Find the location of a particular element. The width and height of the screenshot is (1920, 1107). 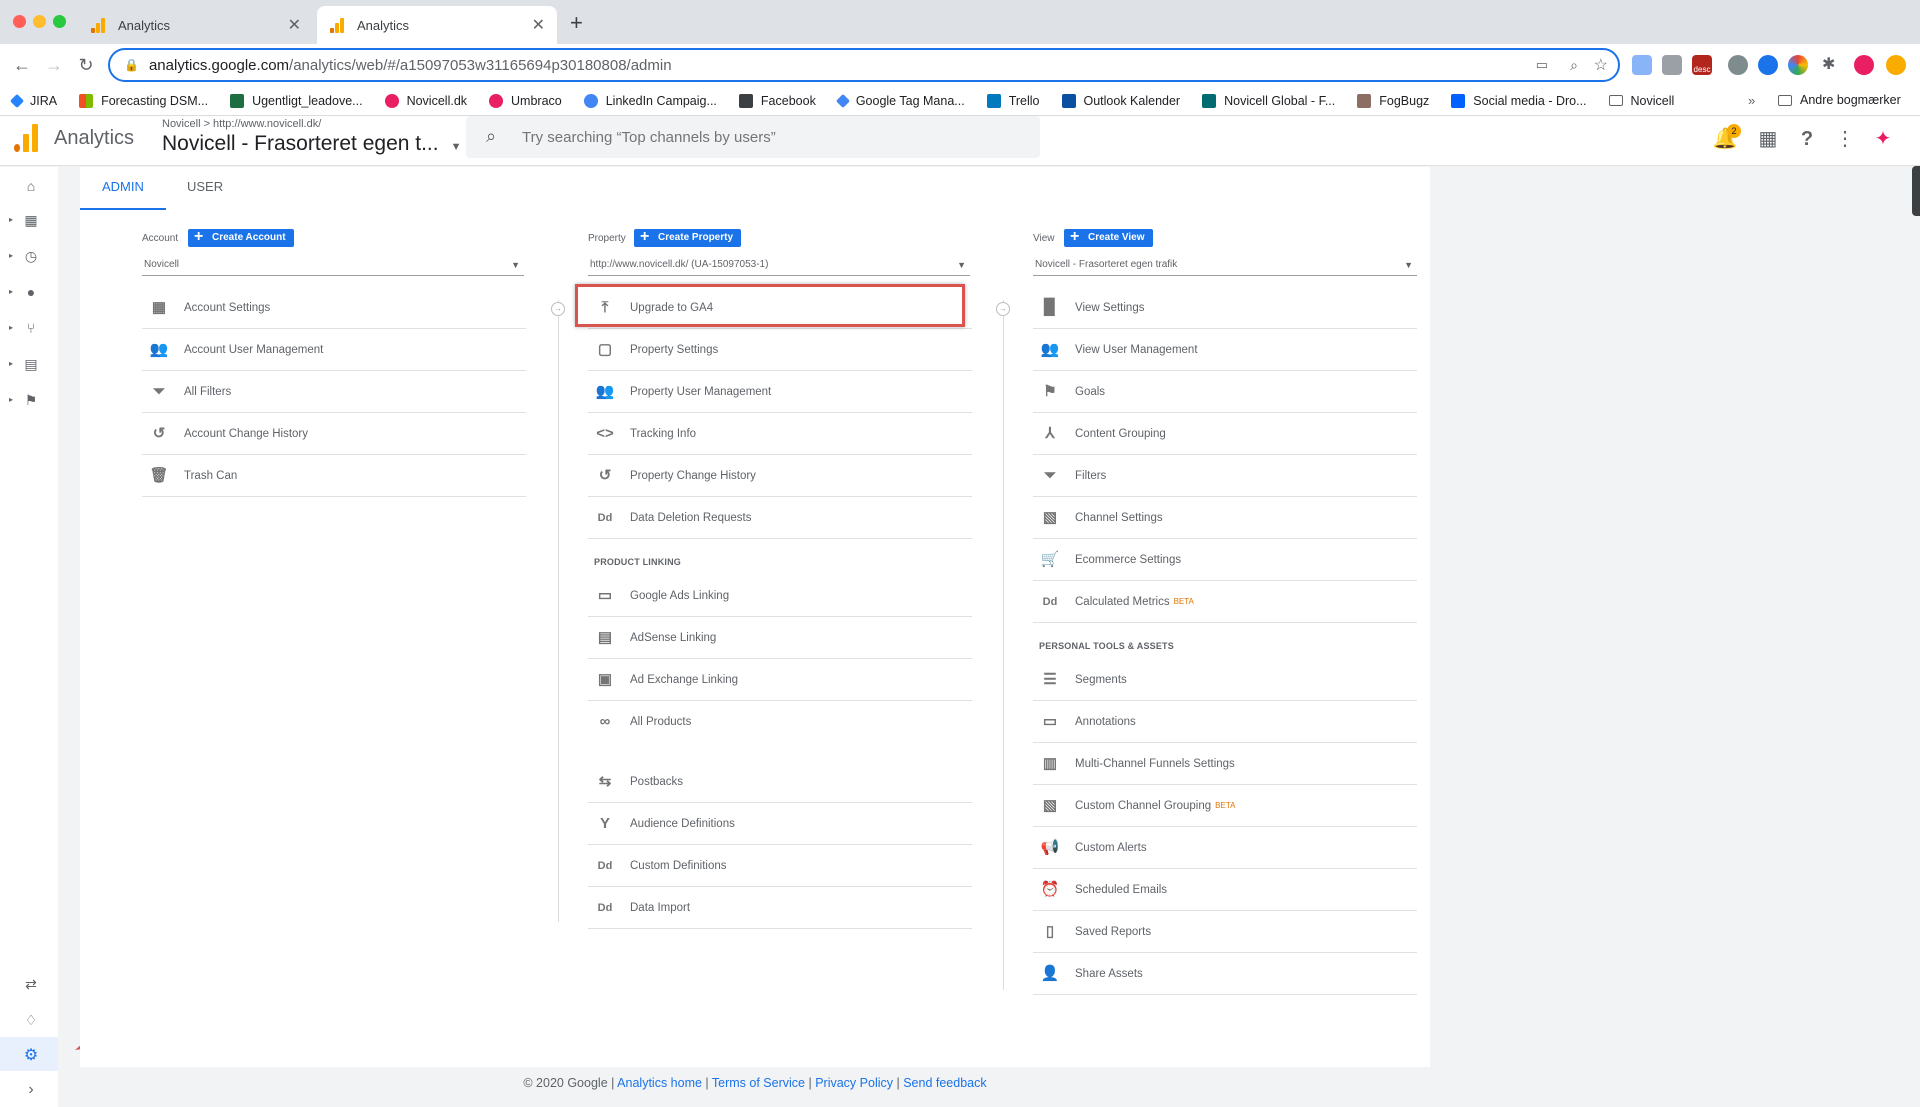

code-extension-icon is located at coordinates (1672, 65).